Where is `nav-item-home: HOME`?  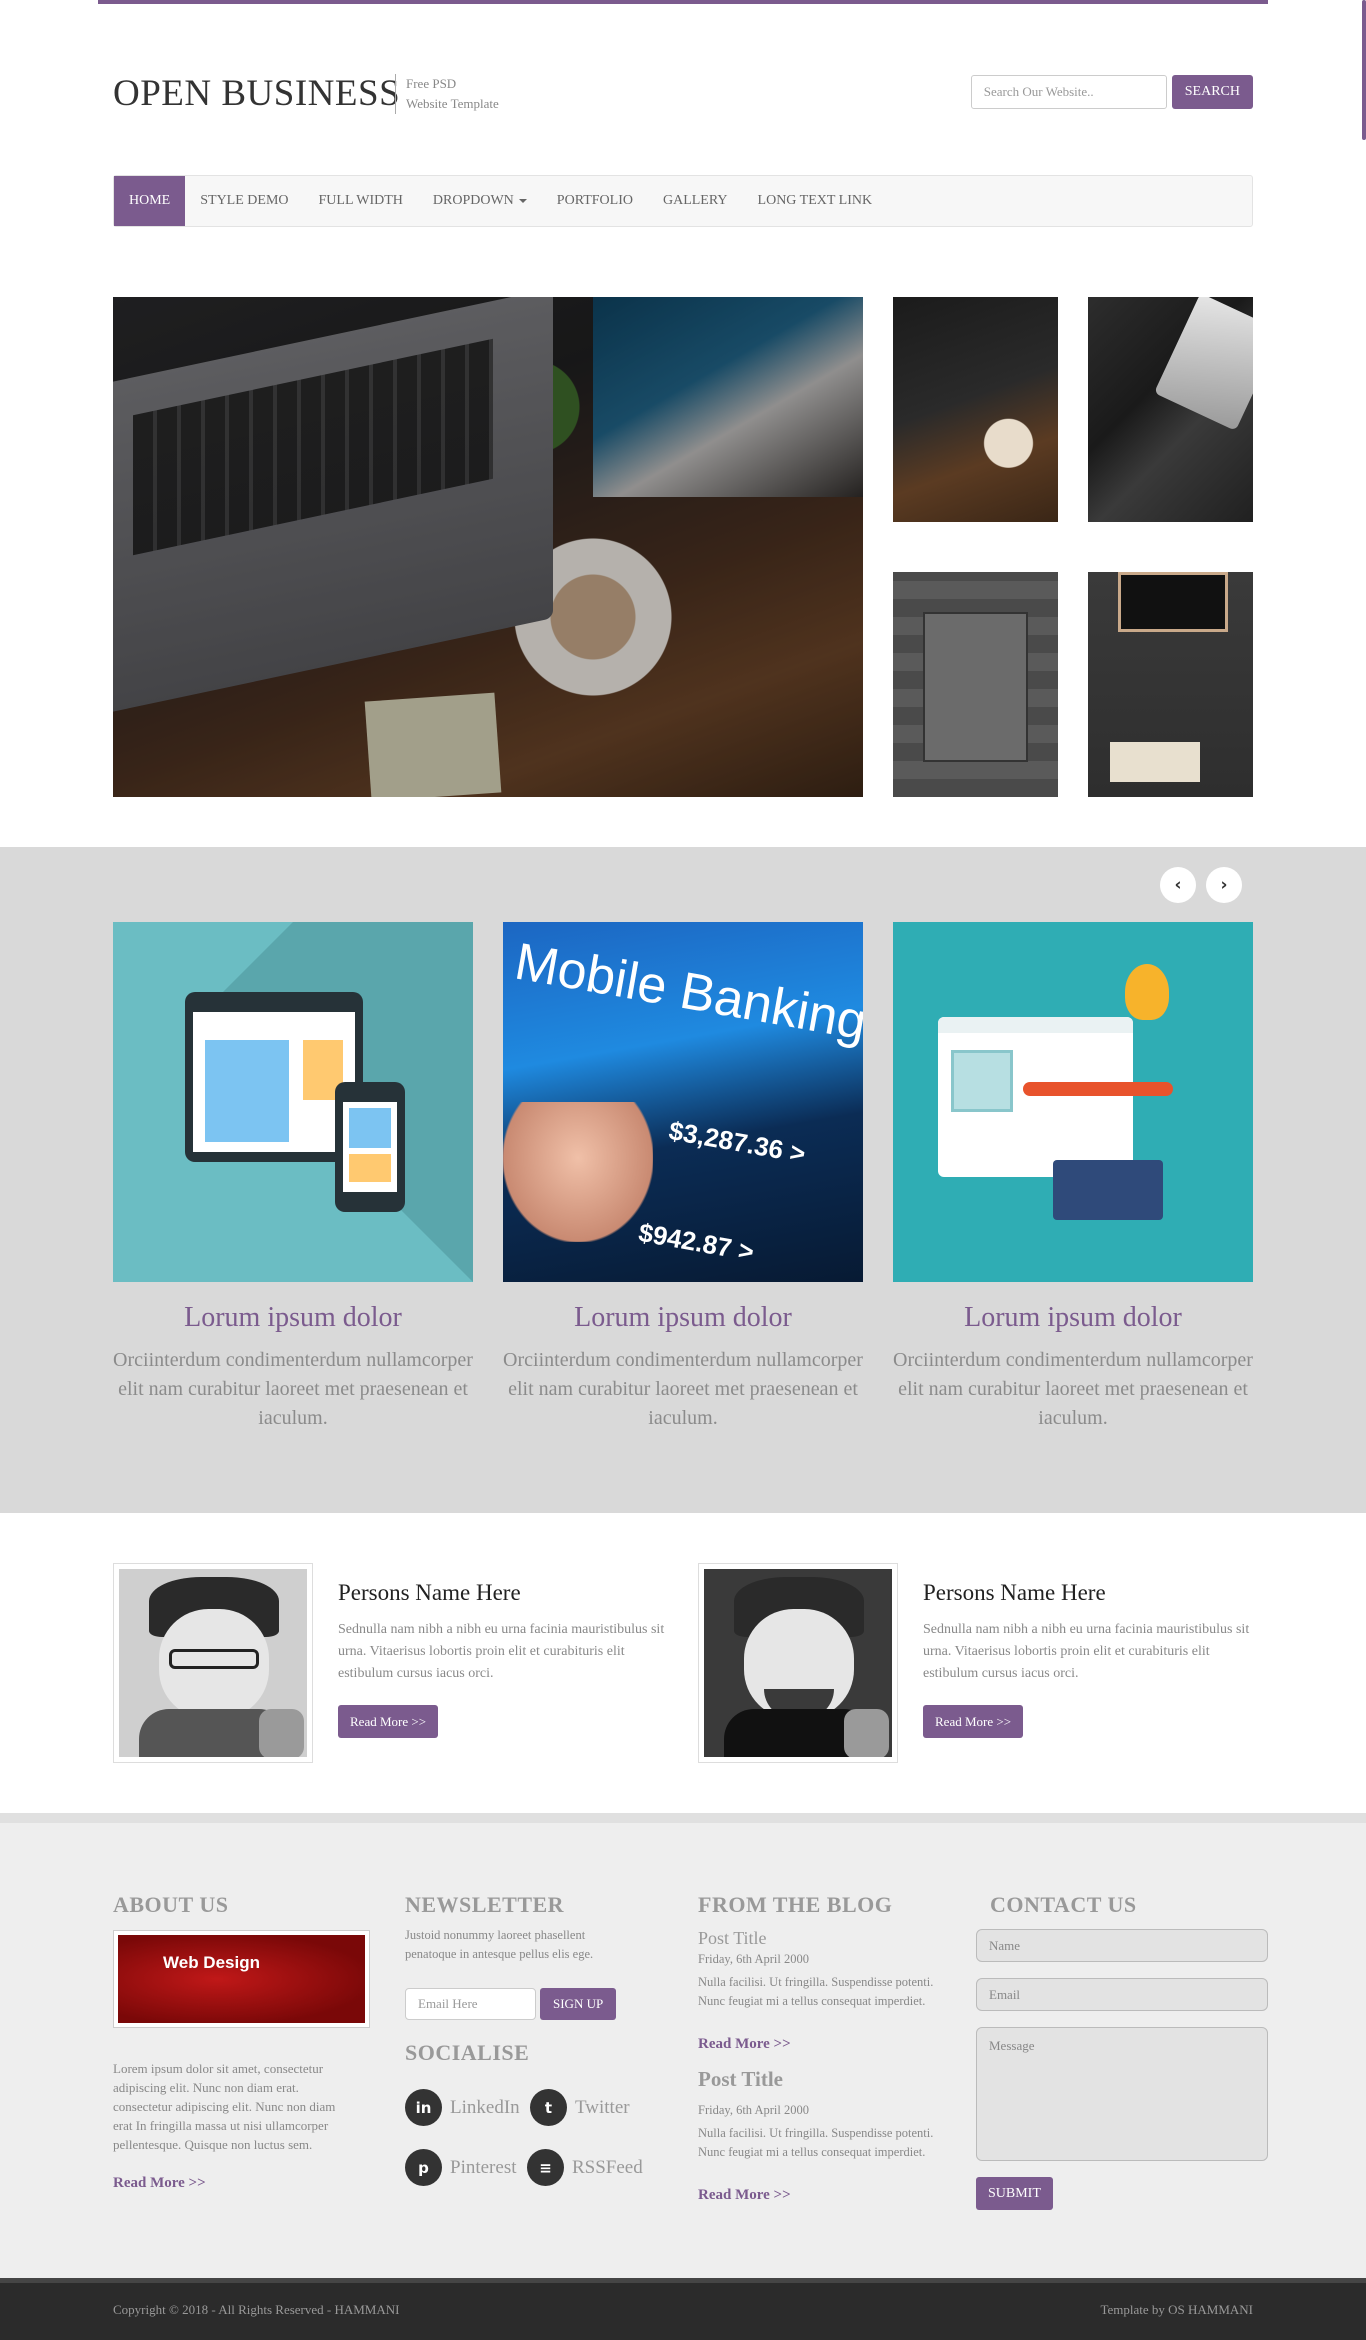
nav-item-home: HOME is located at coordinates (150, 201).